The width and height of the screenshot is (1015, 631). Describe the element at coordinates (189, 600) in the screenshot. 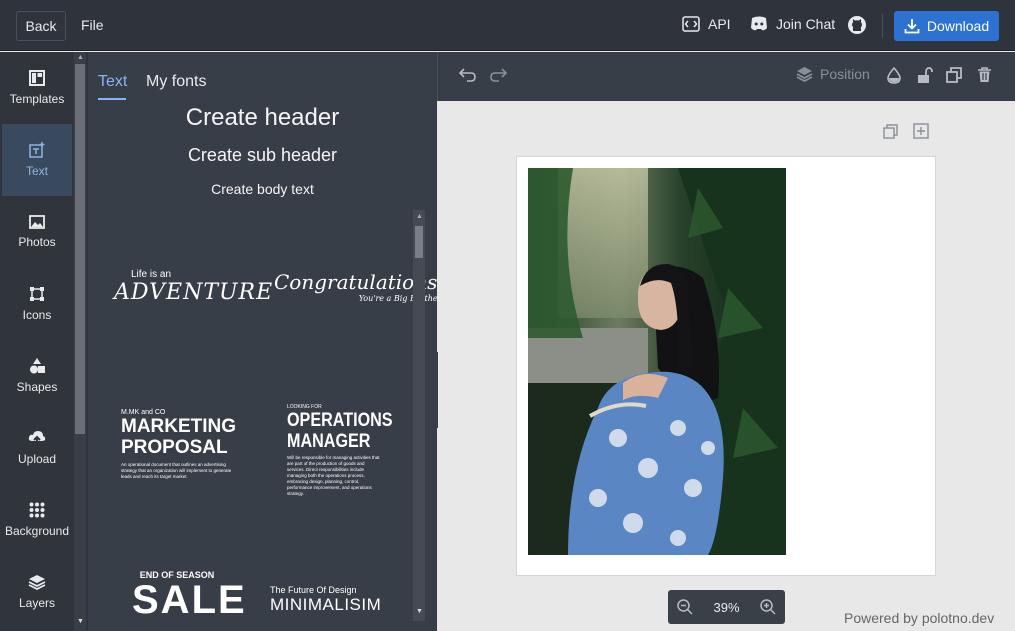

I see `template-text: SALE` at that location.